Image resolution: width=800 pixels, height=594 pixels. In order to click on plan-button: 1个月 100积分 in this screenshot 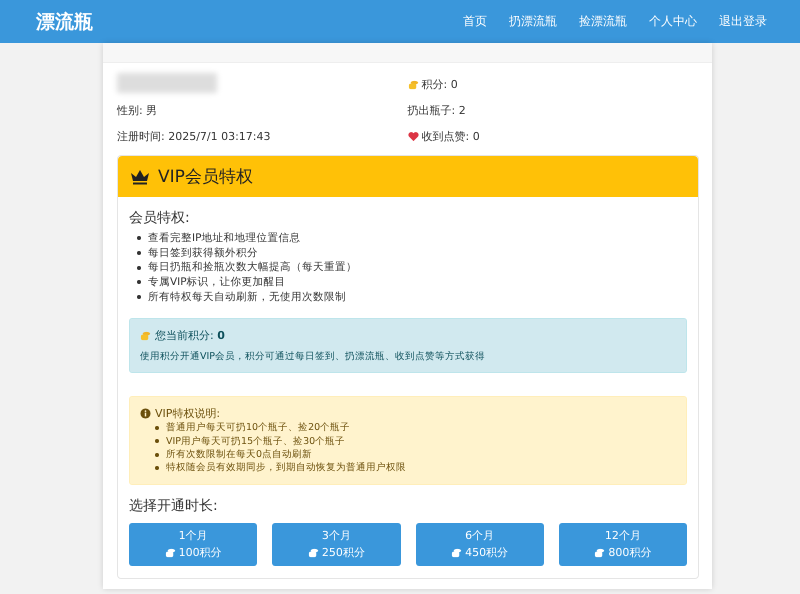, I will do `click(193, 544)`.